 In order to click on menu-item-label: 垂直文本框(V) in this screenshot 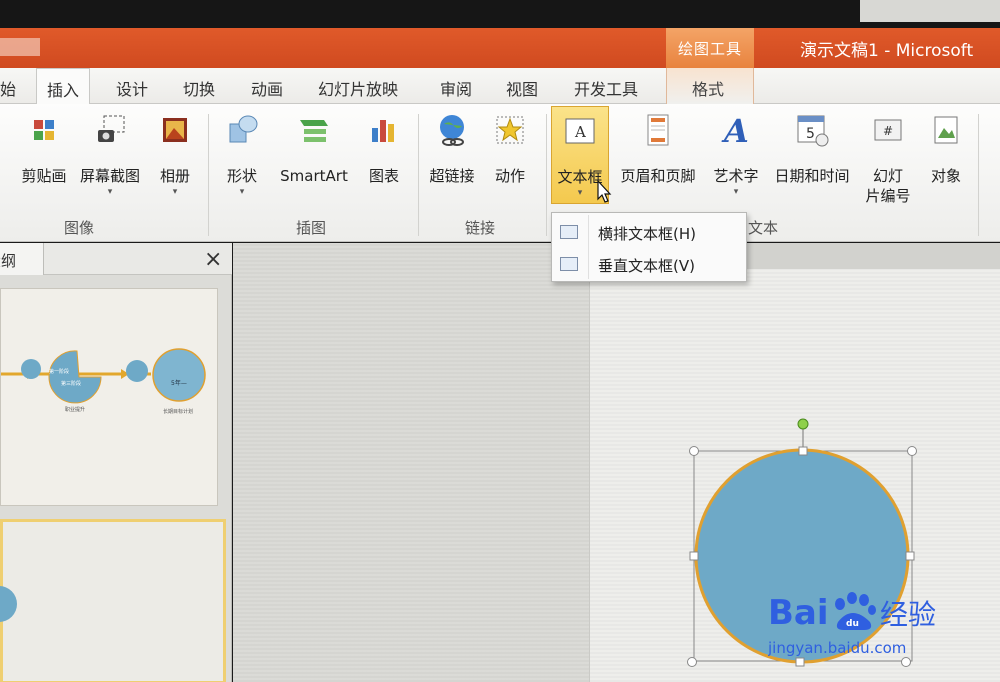, I will do `click(646, 266)`.